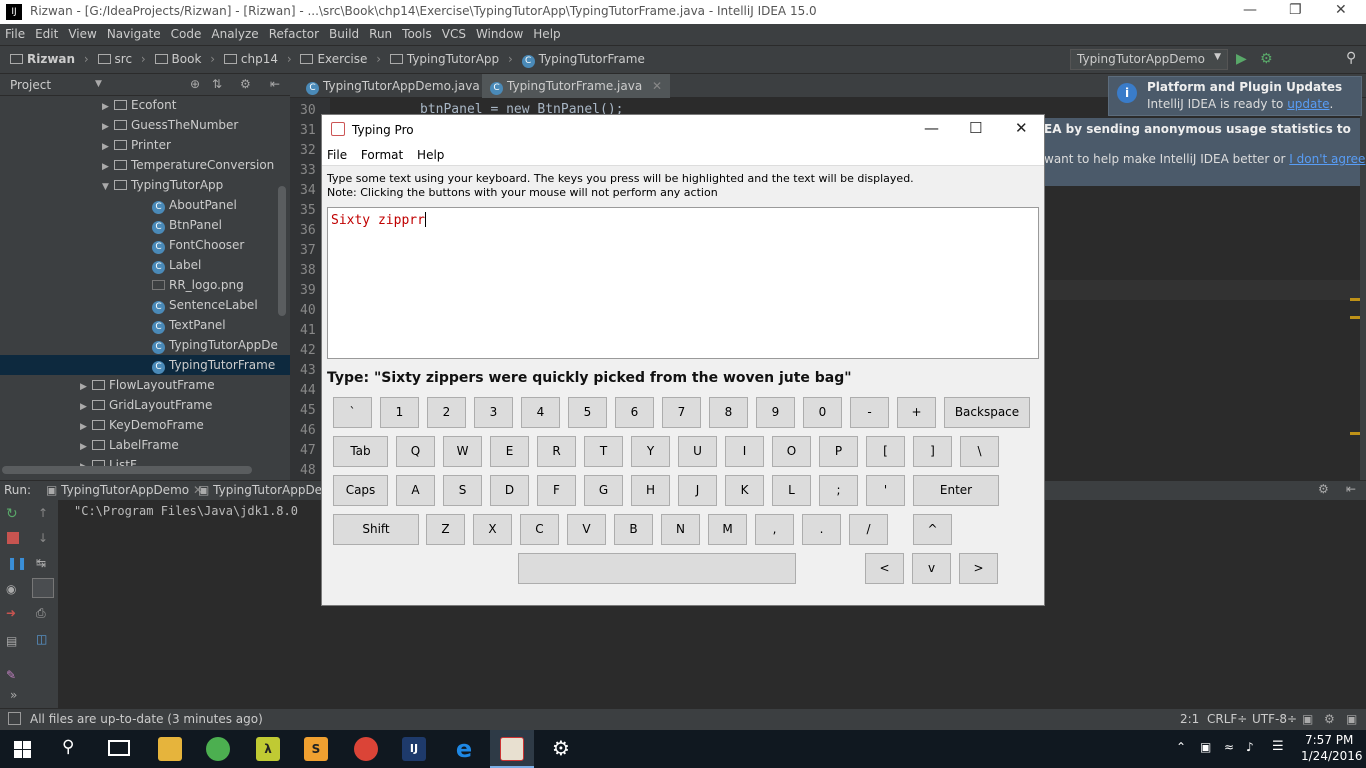 The width and height of the screenshot is (1366, 768). I want to click on key-v: v, so click(931, 568).